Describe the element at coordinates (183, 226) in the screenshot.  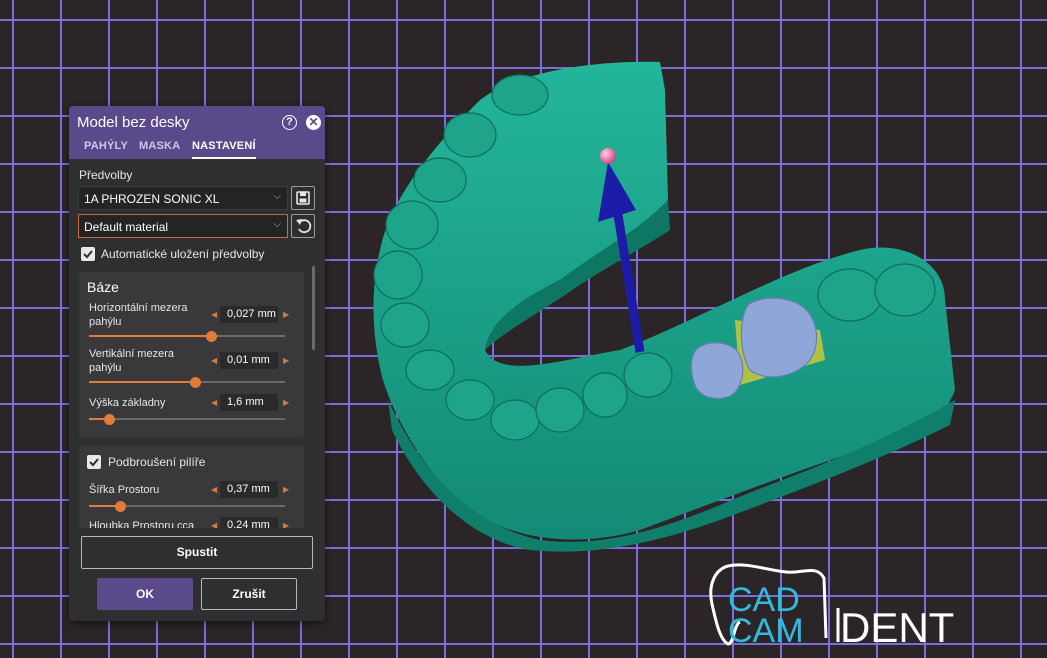
I see `material-select: Default material ⌵` at that location.